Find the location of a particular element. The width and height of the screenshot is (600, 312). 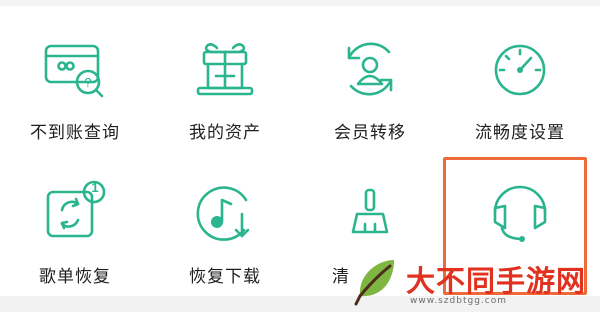

menu-item-restore-download: 恢复下载 is located at coordinates (225, 224).